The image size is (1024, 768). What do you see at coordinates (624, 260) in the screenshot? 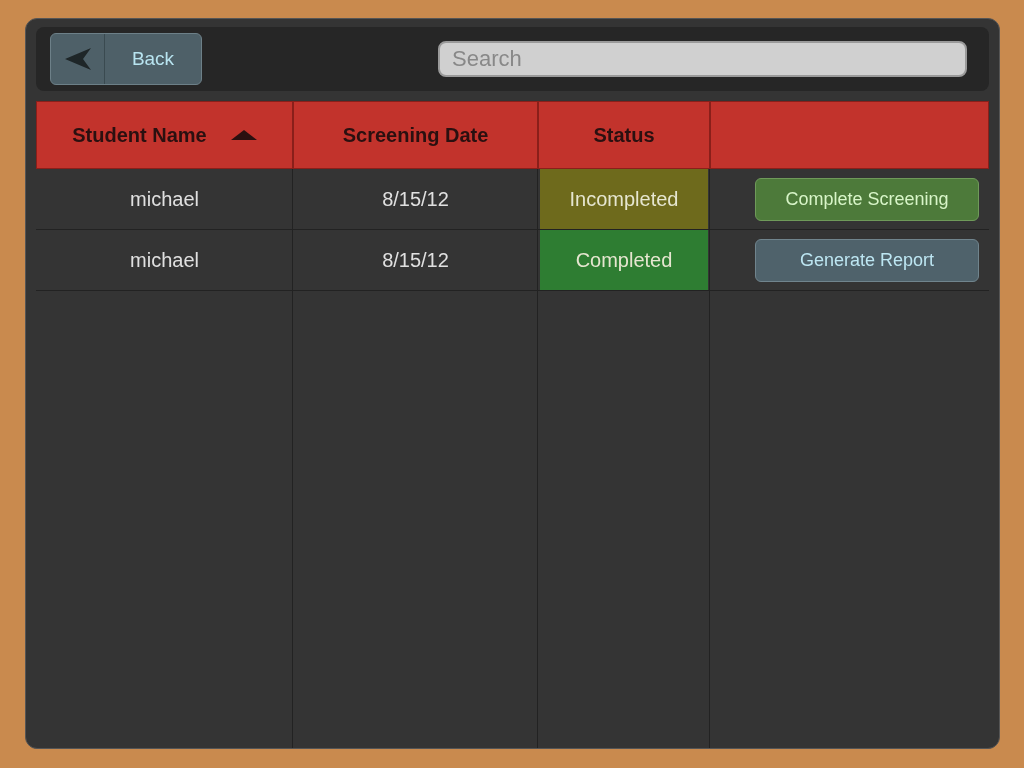
I see `status-cell: Completed` at bounding box center [624, 260].